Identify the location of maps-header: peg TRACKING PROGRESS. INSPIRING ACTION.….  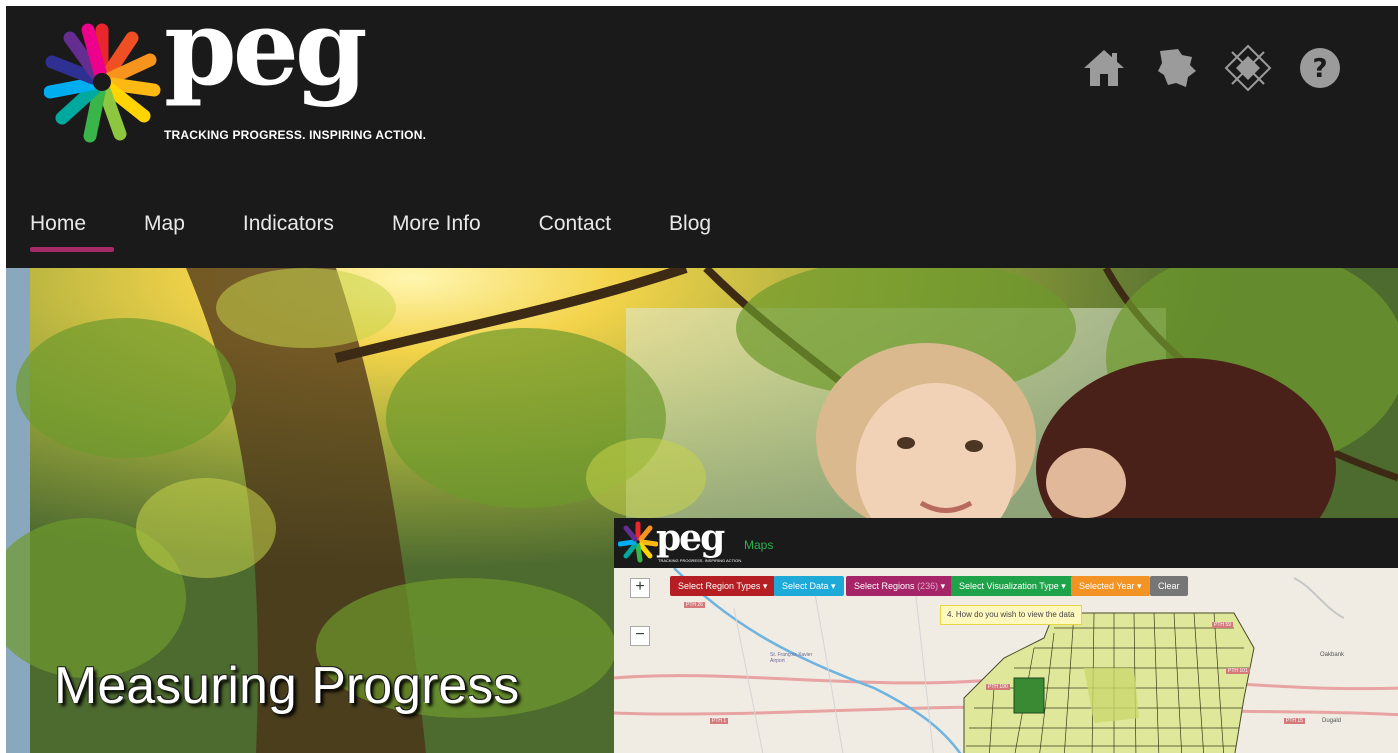
(1006, 543).